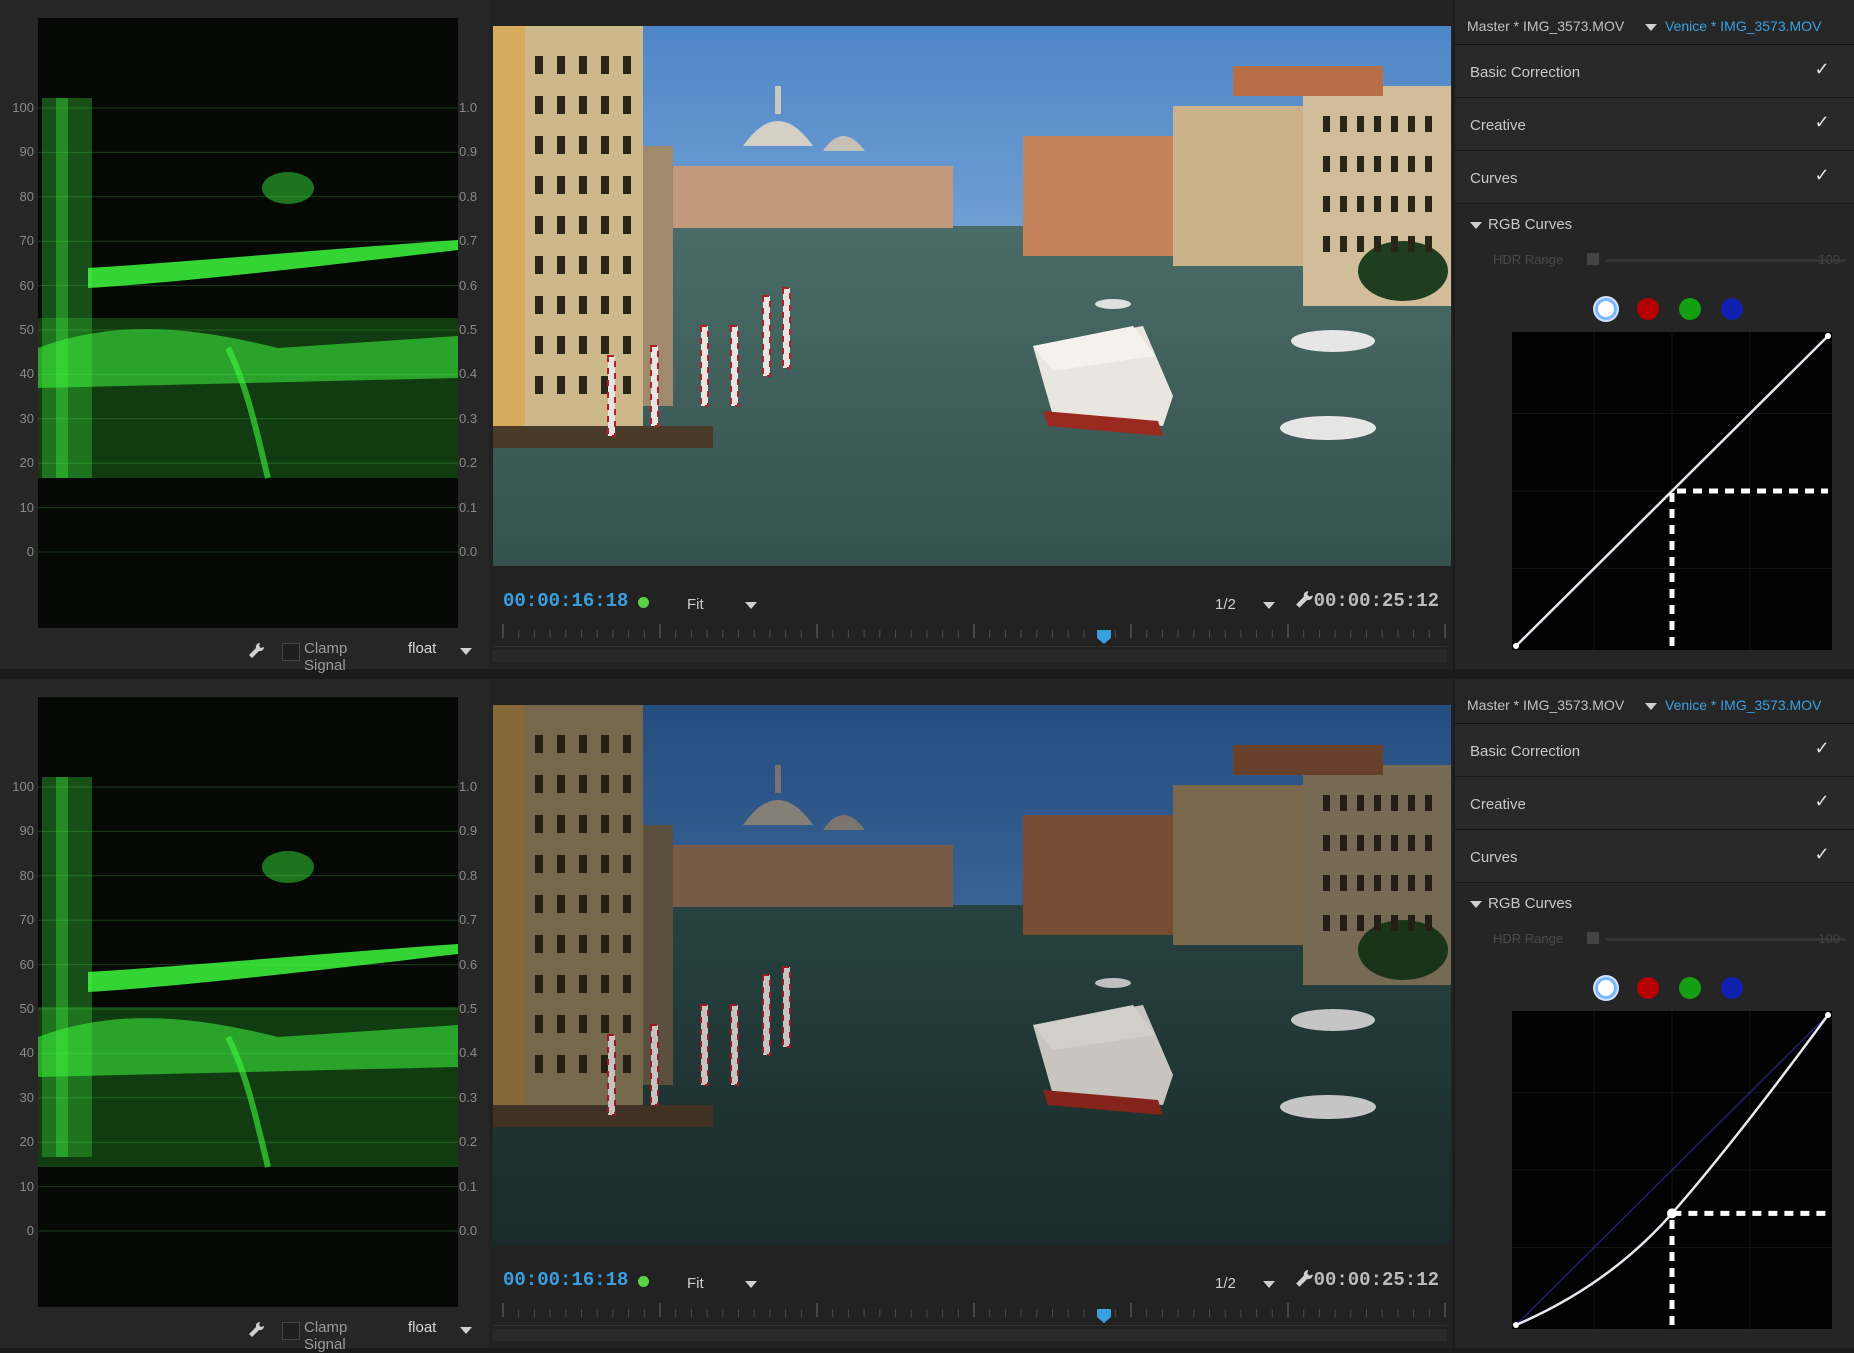 The height and width of the screenshot is (1353, 1854). Describe the element at coordinates (468, 920) in the screenshot. I see `float-scale-label: 0.7` at that location.